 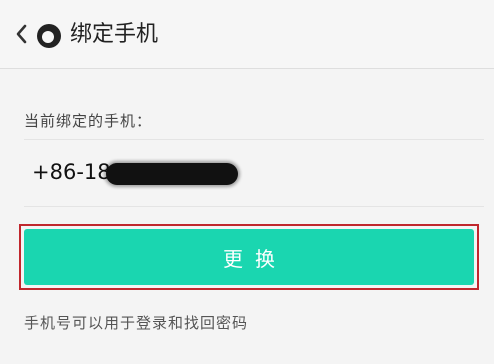 What do you see at coordinates (88, 121) in the screenshot?
I see `current-phone-label: 当前绑定的手机：` at bounding box center [88, 121].